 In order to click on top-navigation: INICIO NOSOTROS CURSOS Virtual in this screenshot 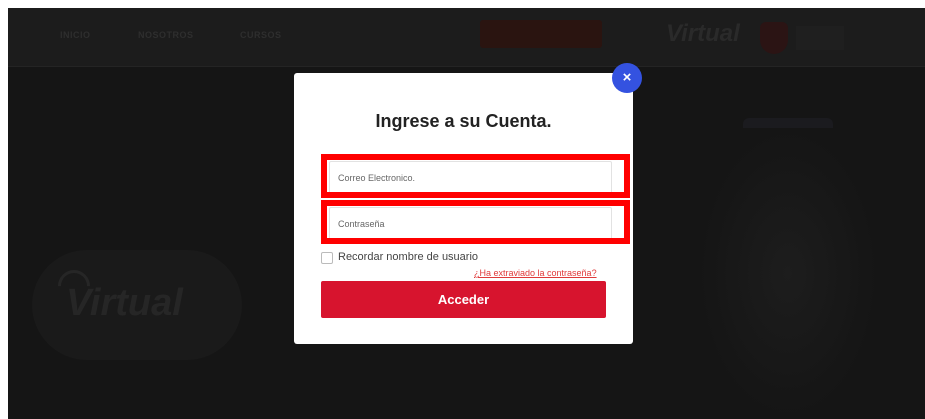, I will do `click(466, 37)`.